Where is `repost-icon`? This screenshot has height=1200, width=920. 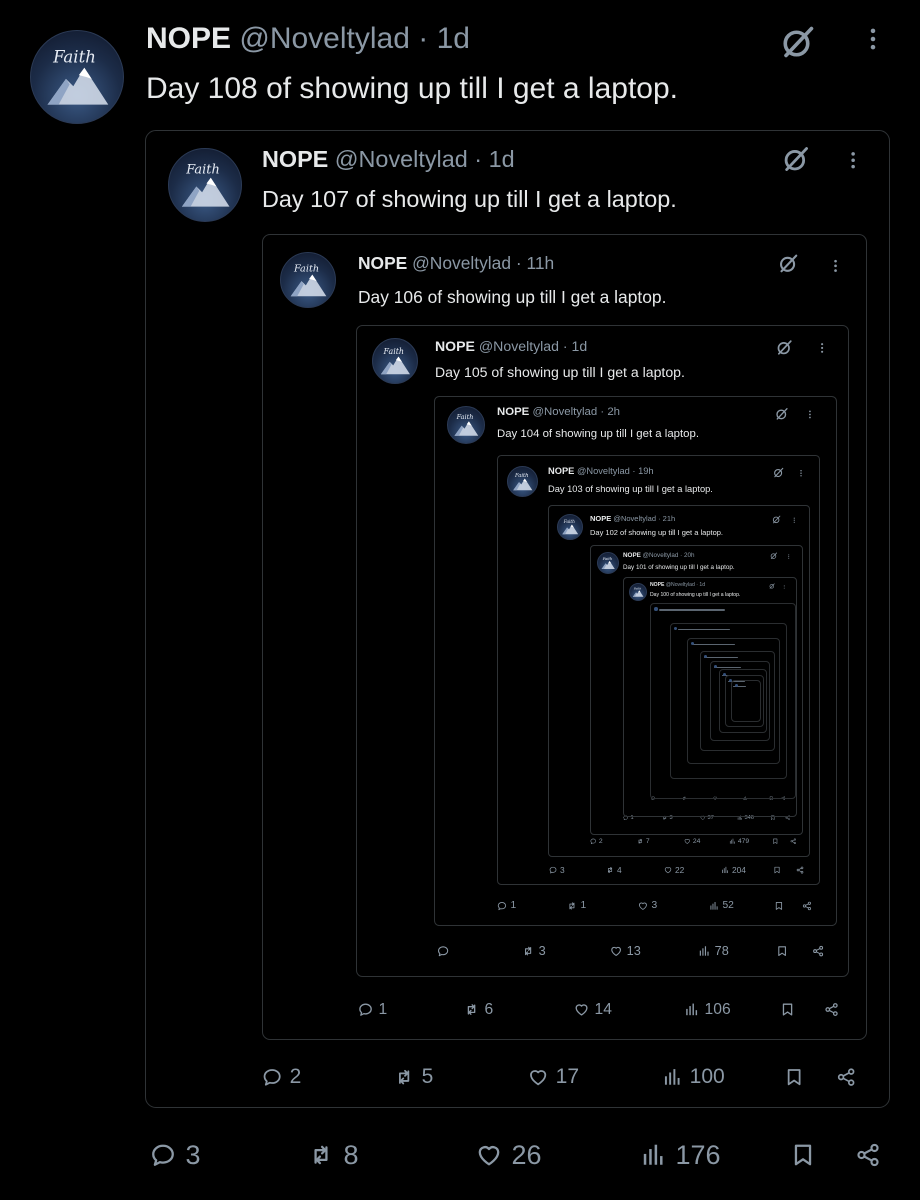 repost-icon is located at coordinates (610, 870).